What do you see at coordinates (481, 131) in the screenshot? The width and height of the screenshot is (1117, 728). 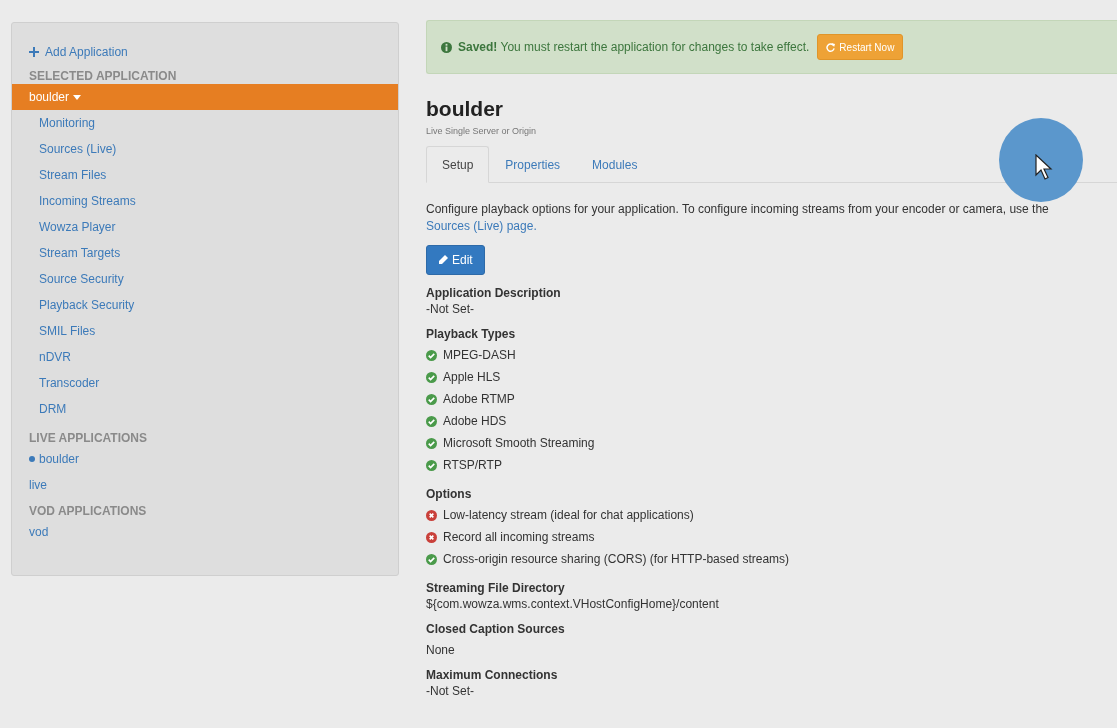 I see `application-subtitle: Live Single Server or Origin` at bounding box center [481, 131].